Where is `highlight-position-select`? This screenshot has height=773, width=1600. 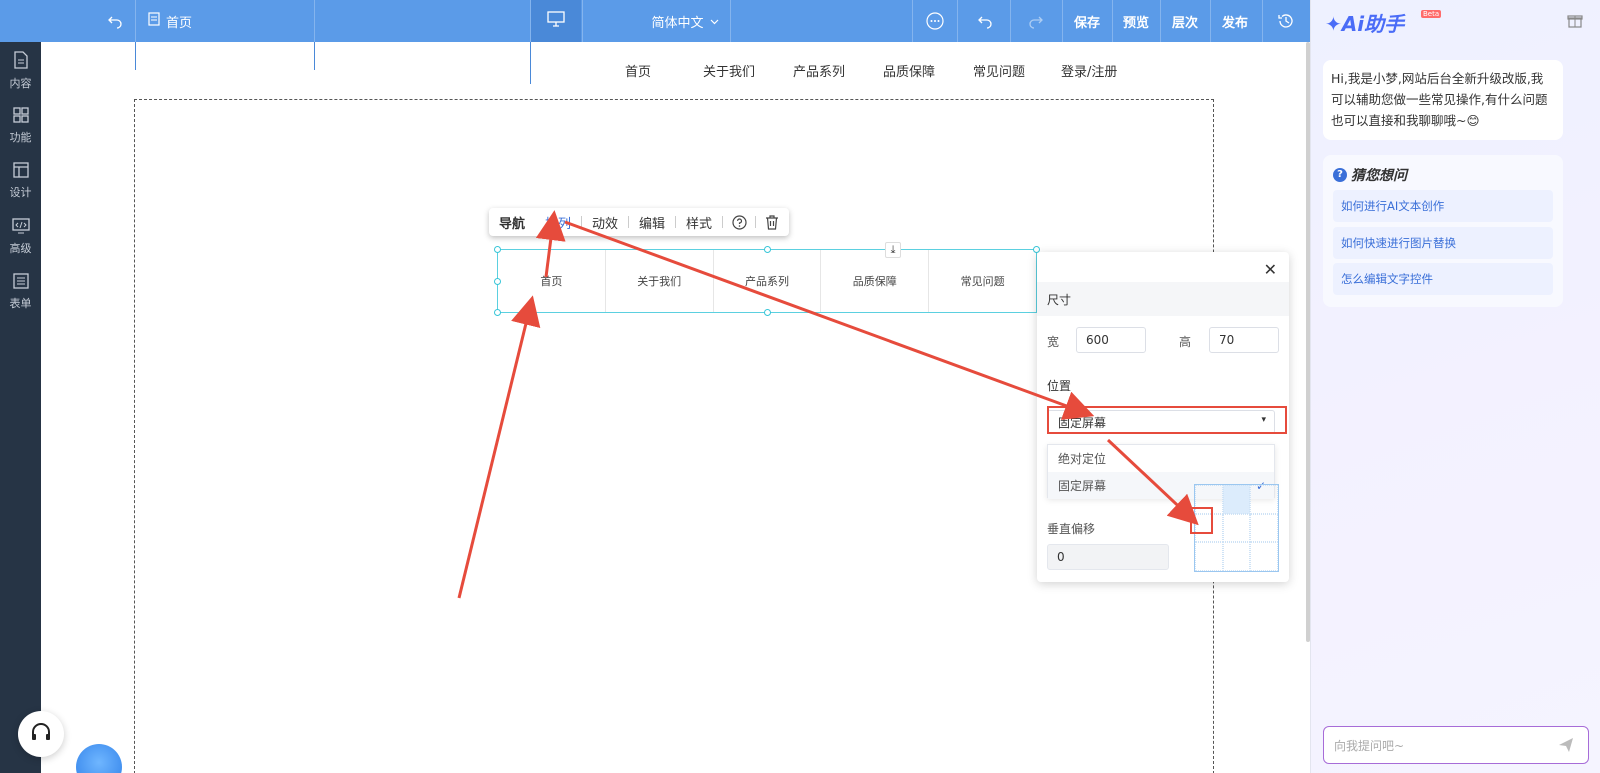 highlight-position-select is located at coordinates (1167, 420).